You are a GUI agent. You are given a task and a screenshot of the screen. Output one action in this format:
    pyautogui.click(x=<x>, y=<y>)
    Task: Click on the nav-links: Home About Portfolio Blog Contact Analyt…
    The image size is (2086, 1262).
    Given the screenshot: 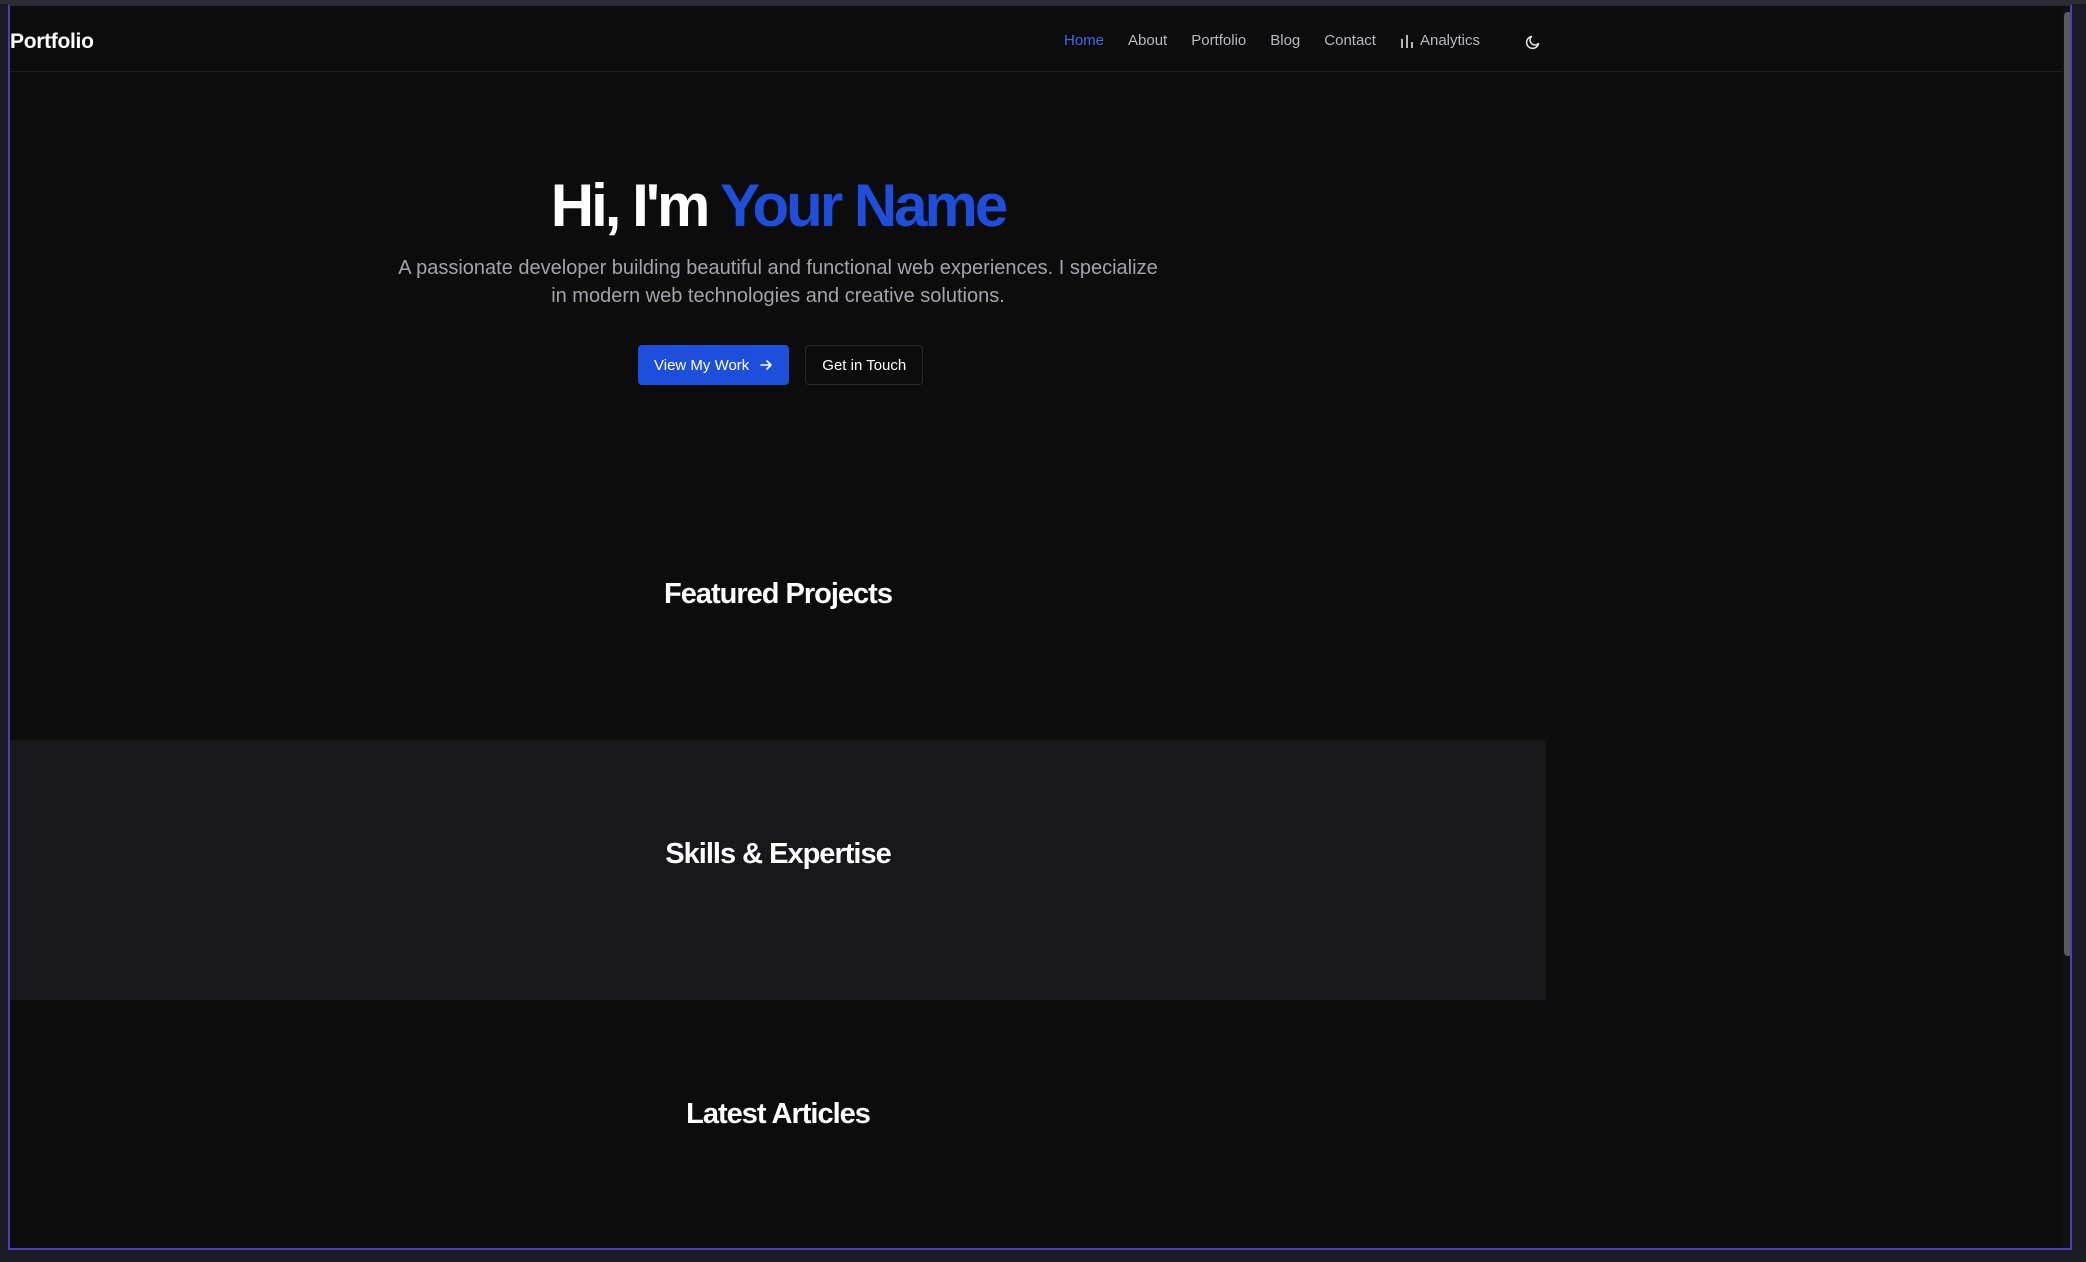 What is the action you would take?
    pyautogui.click(x=1284, y=40)
    